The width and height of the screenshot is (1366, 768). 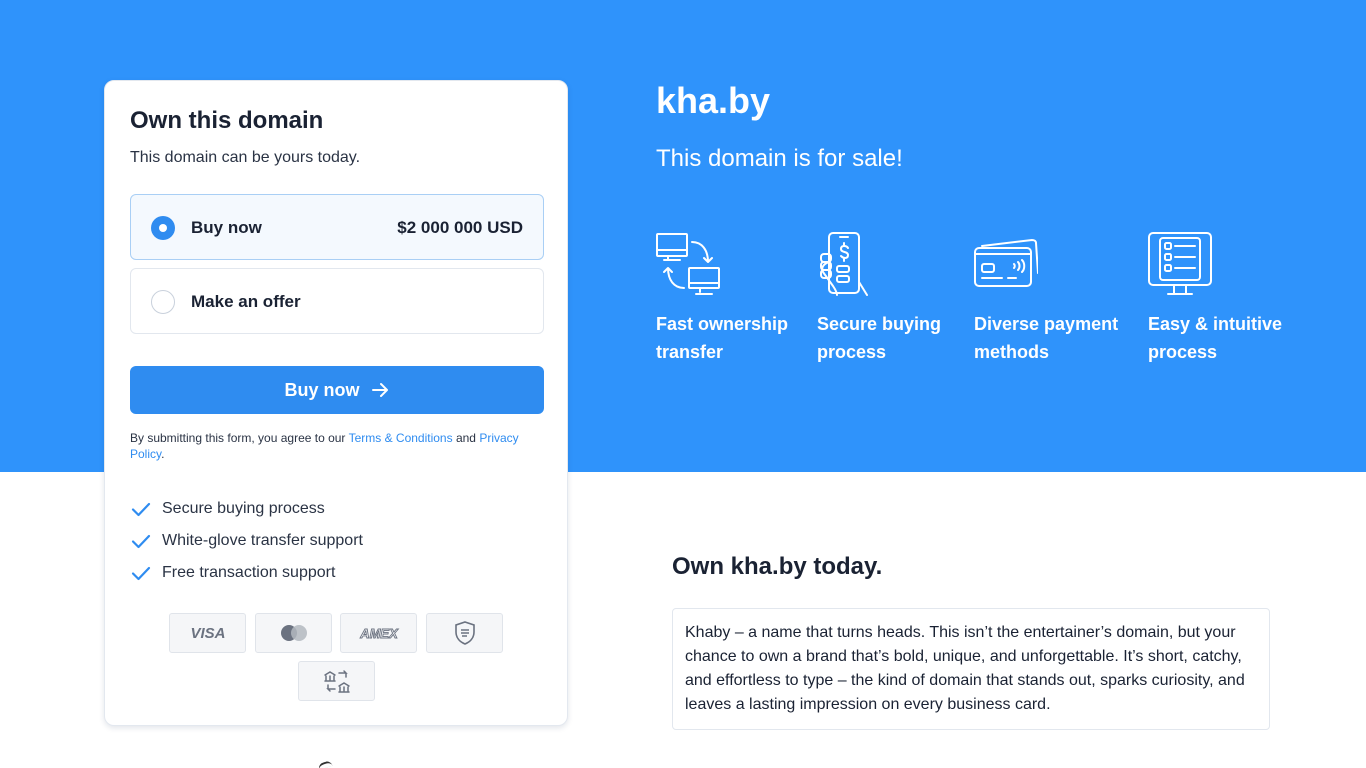 I want to click on feature-diverse-payment: Diverse payment methods, so click(x=1054, y=299).